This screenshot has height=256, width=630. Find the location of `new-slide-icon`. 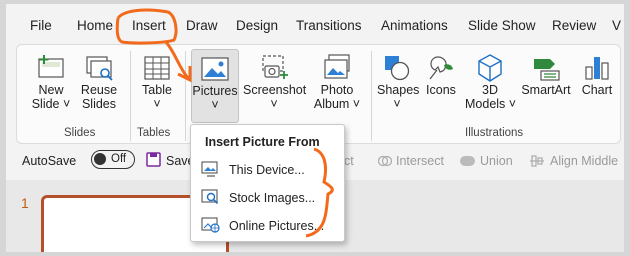

new-slide-icon is located at coordinates (51, 66).